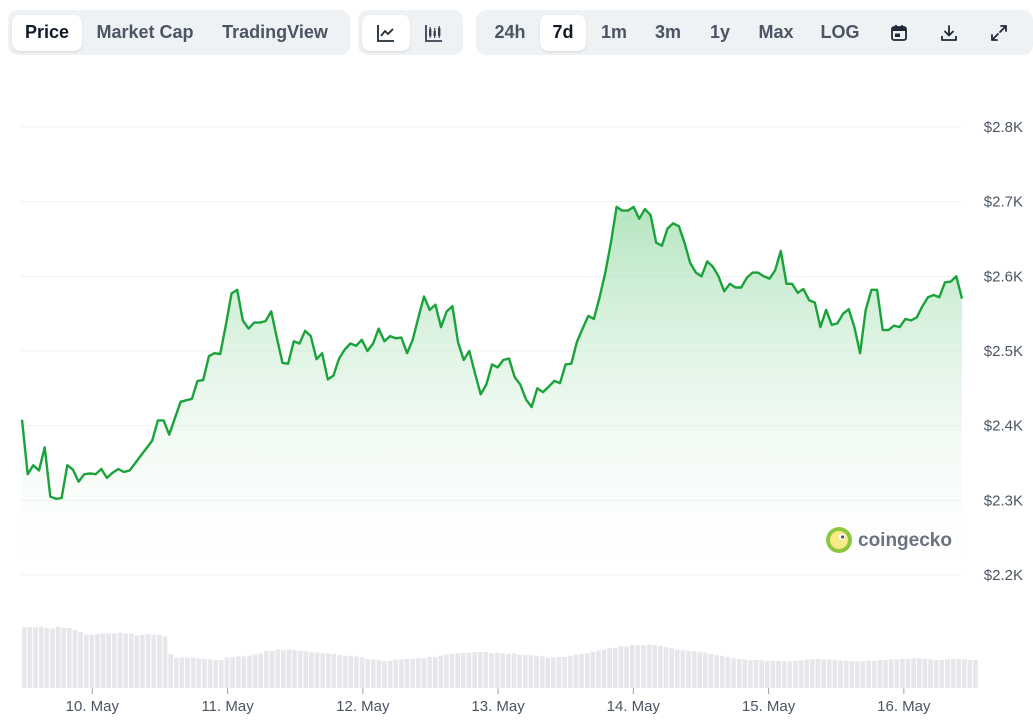  What do you see at coordinates (769, 706) in the screenshot?
I see `x-tick-label: 15. May` at bounding box center [769, 706].